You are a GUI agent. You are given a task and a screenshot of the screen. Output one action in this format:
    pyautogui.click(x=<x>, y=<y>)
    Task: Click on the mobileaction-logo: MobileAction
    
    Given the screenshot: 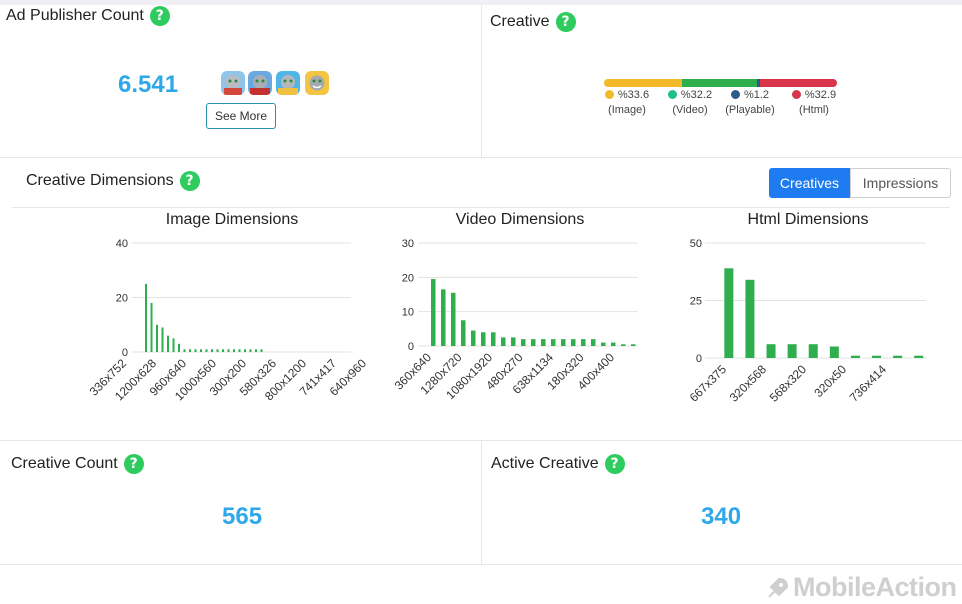 What is the action you would take?
    pyautogui.click(x=861, y=587)
    